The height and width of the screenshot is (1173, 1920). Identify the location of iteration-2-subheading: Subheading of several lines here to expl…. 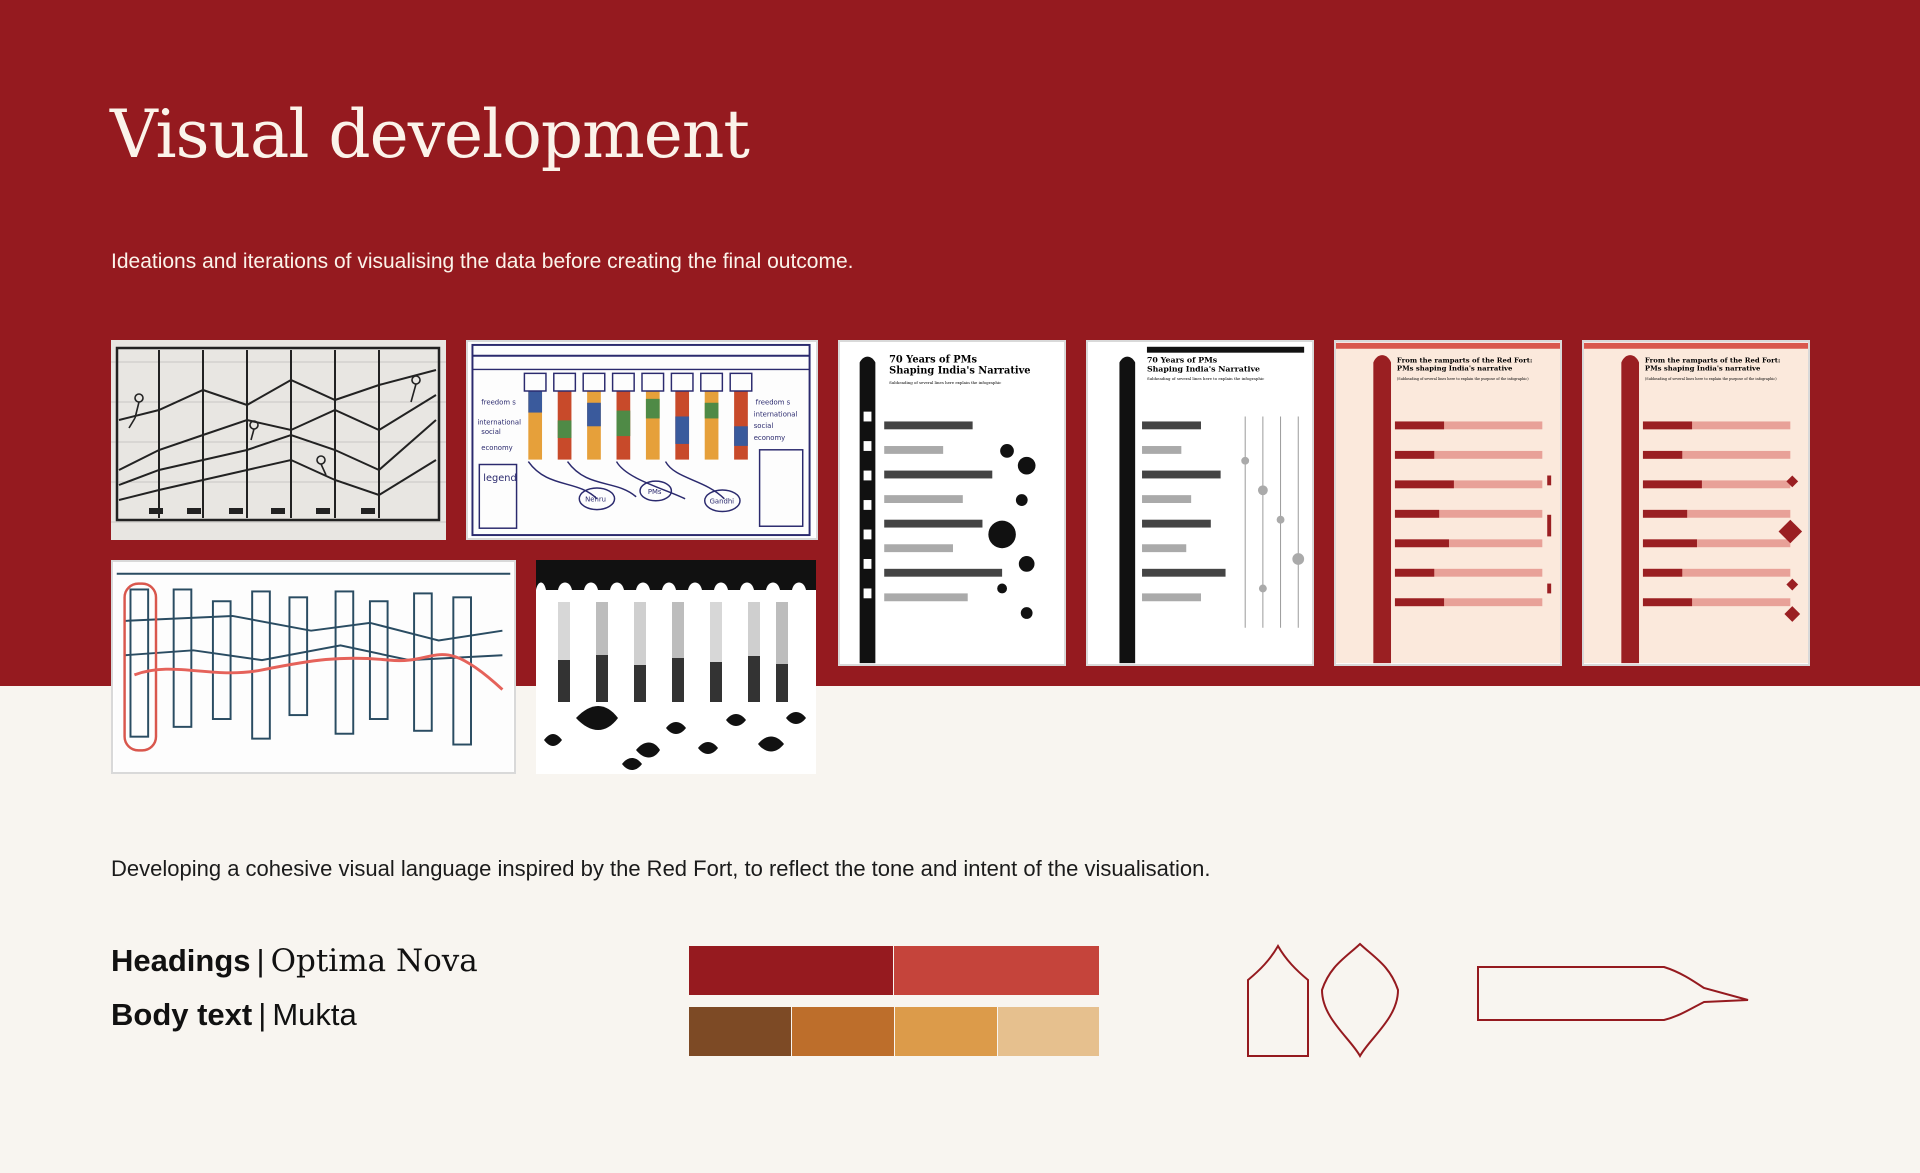
(1206, 378).